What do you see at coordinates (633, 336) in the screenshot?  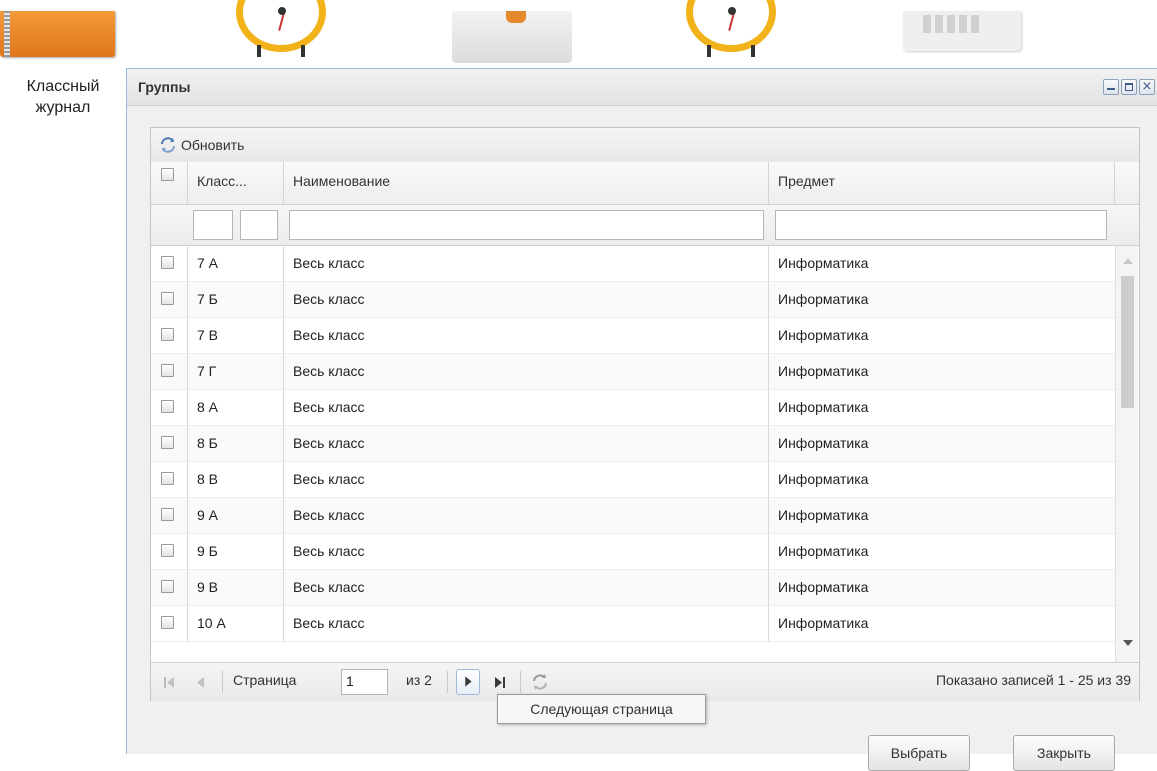 I see `table-row: 7 В Весь класс Информатика` at bounding box center [633, 336].